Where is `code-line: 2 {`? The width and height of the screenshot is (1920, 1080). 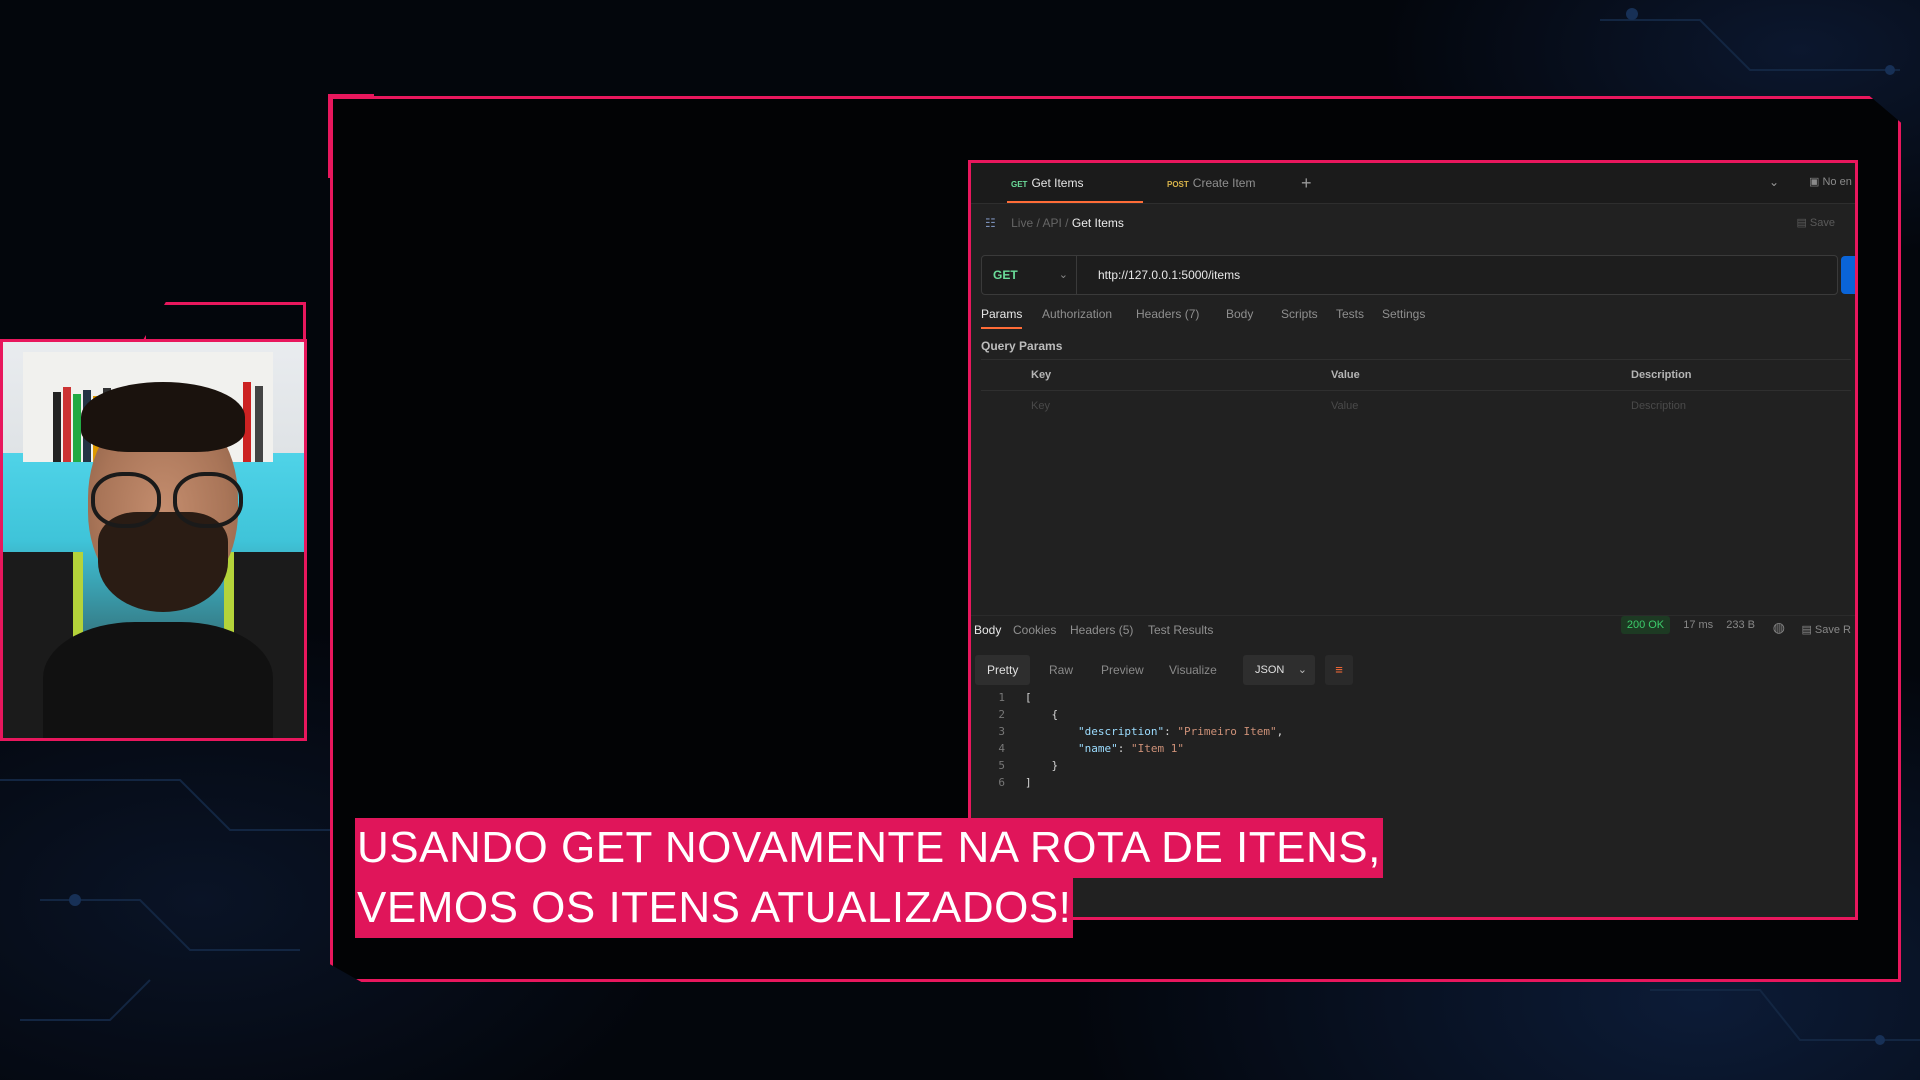
code-line: 2 { is located at coordinates (1413, 714).